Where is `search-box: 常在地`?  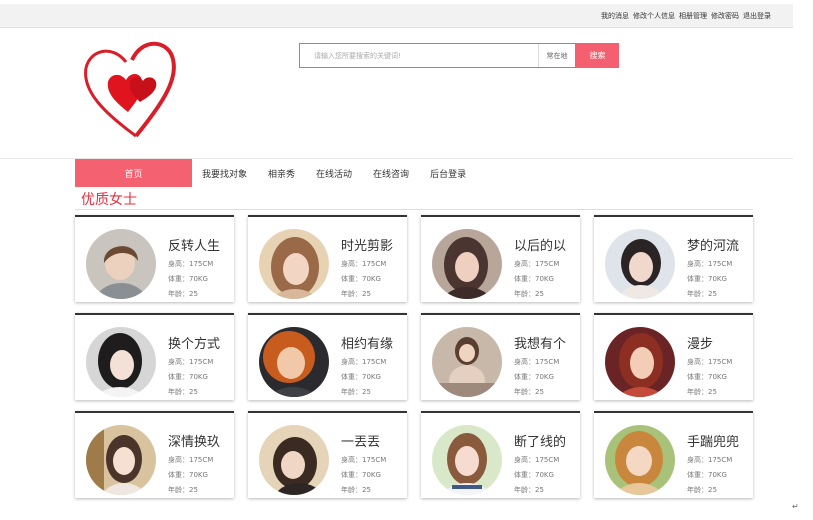 search-box: 常在地 is located at coordinates (437, 55).